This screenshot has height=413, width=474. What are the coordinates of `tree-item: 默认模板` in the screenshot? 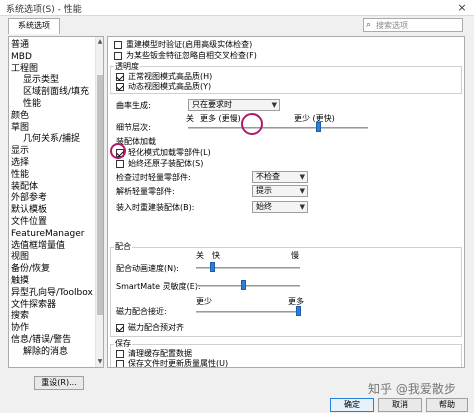 It's located at (29, 210).